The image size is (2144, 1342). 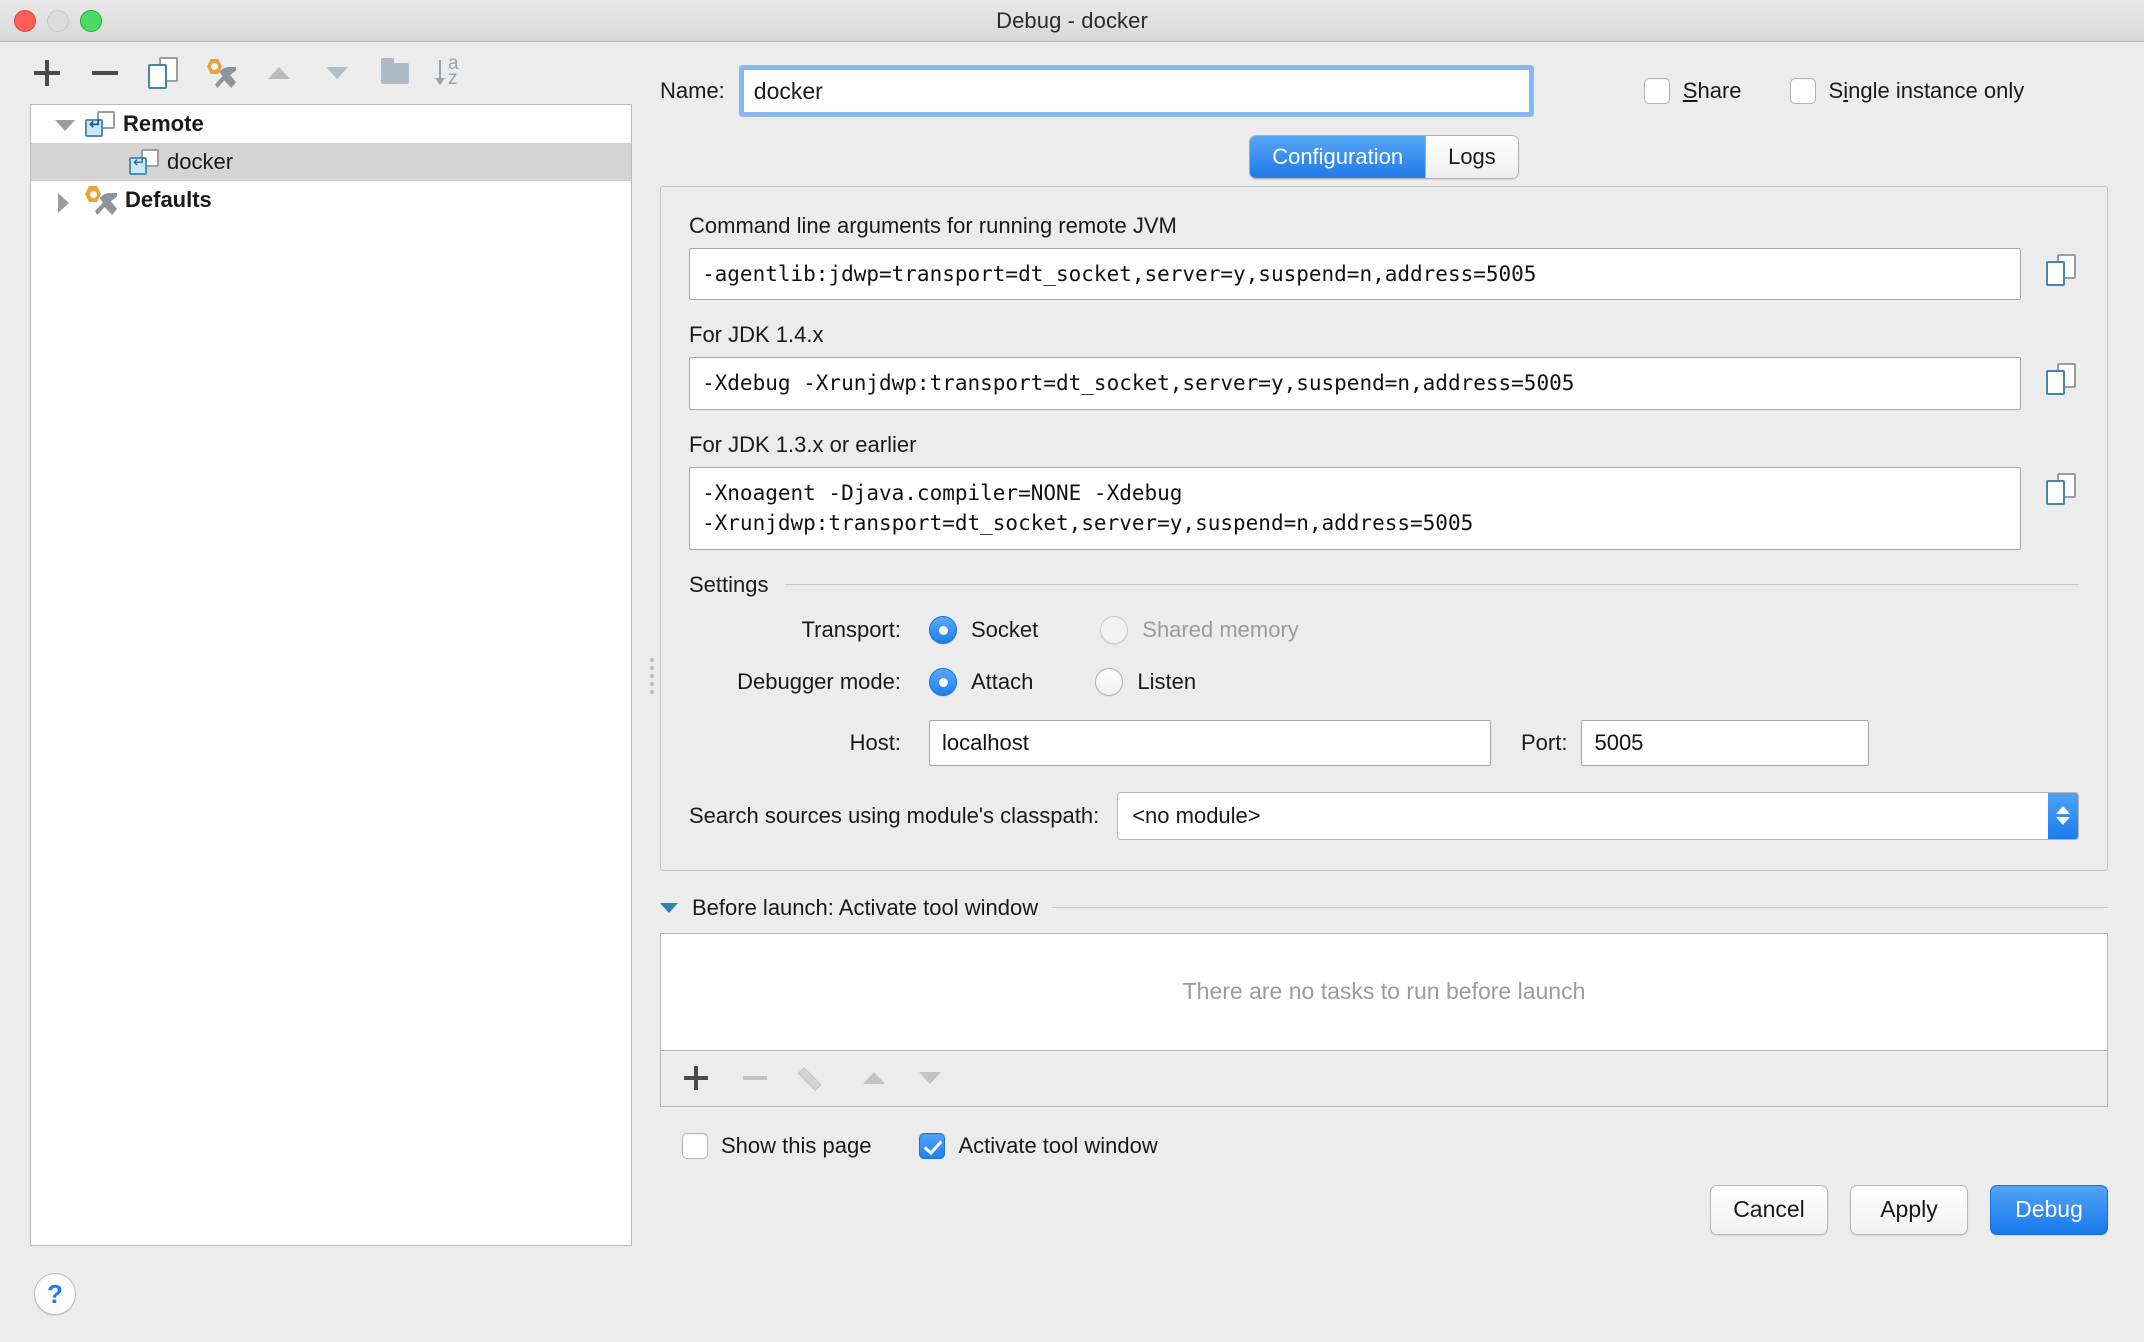 What do you see at coordinates (1220, 629) in the screenshot?
I see `transport-shared-memory-label: Shared memory` at bounding box center [1220, 629].